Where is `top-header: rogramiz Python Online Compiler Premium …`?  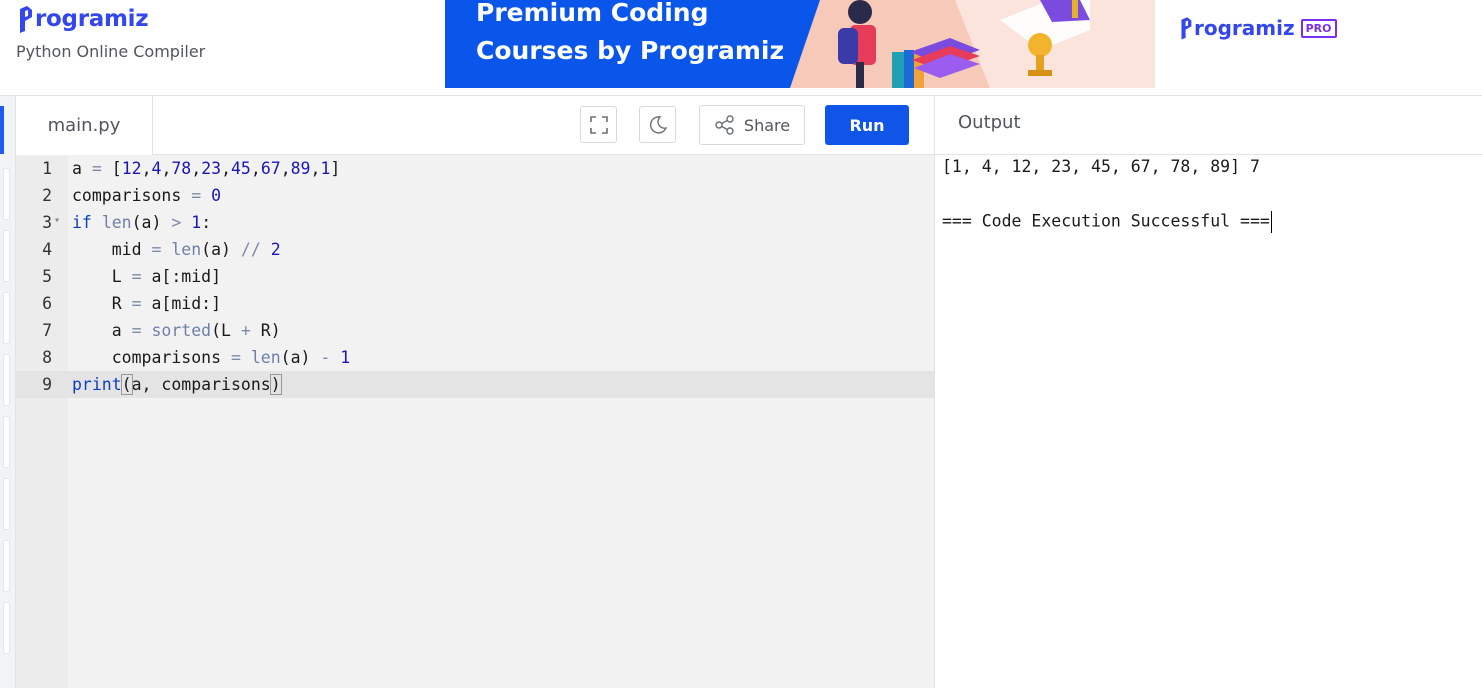 top-header: rogramiz Python Online Compiler Premium … is located at coordinates (741, 48).